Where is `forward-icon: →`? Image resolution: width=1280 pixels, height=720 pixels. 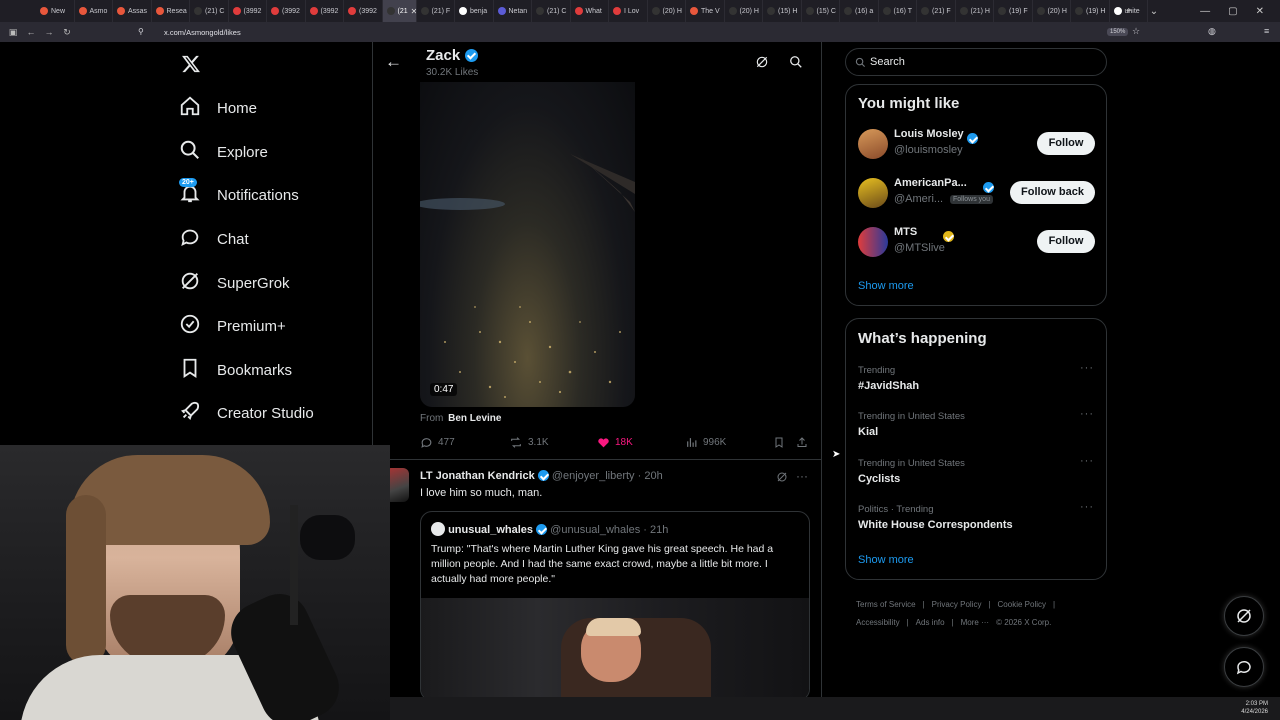
forward-icon: → is located at coordinates (49, 32).